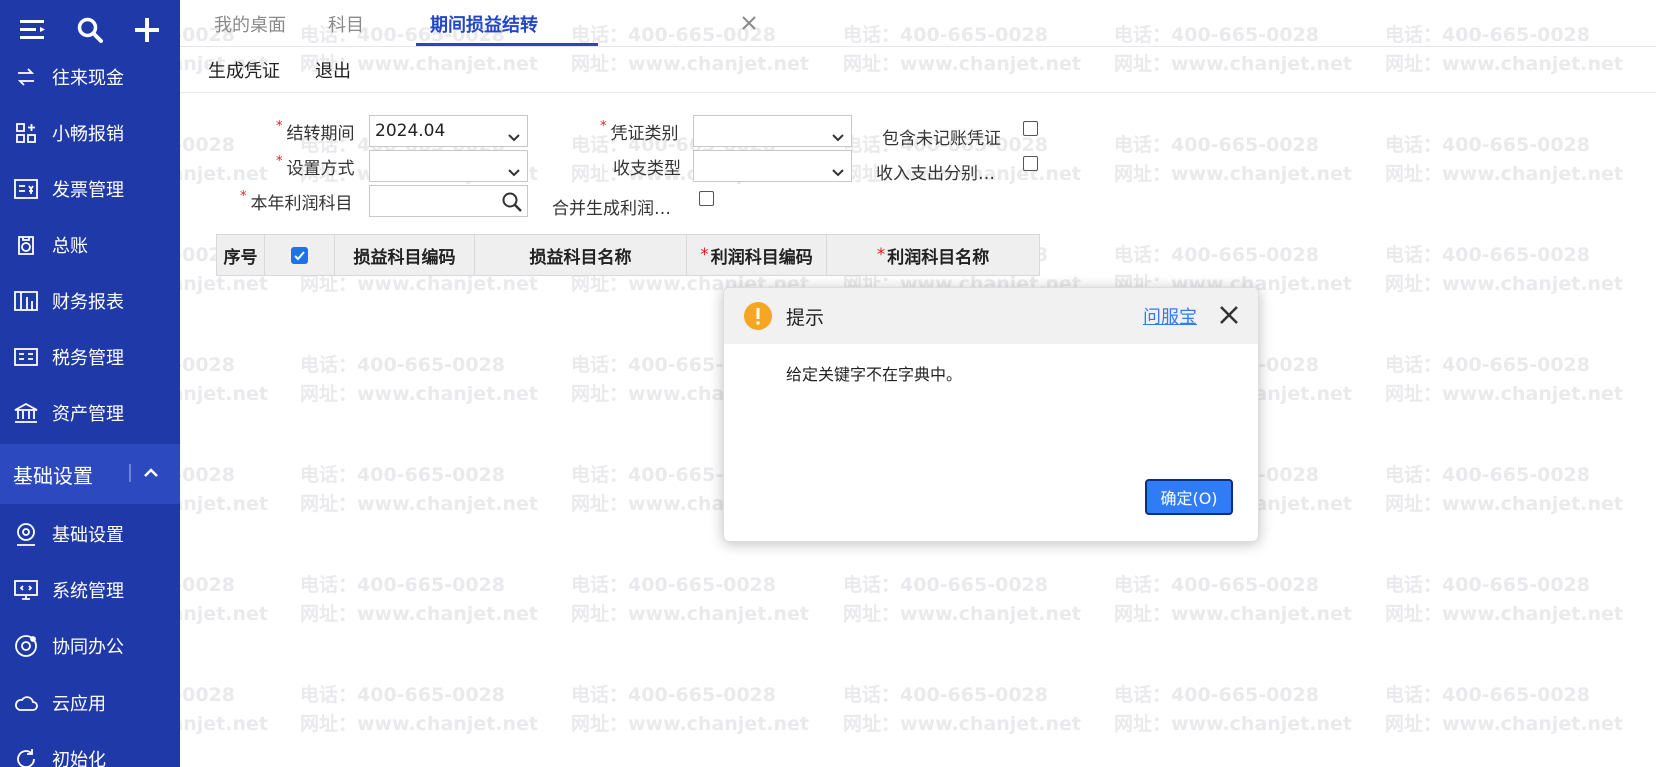 The image size is (1656, 767). What do you see at coordinates (647, 169) in the screenshot?
I see `income-type-label: 收支类型` at bounding box center [647, 169].